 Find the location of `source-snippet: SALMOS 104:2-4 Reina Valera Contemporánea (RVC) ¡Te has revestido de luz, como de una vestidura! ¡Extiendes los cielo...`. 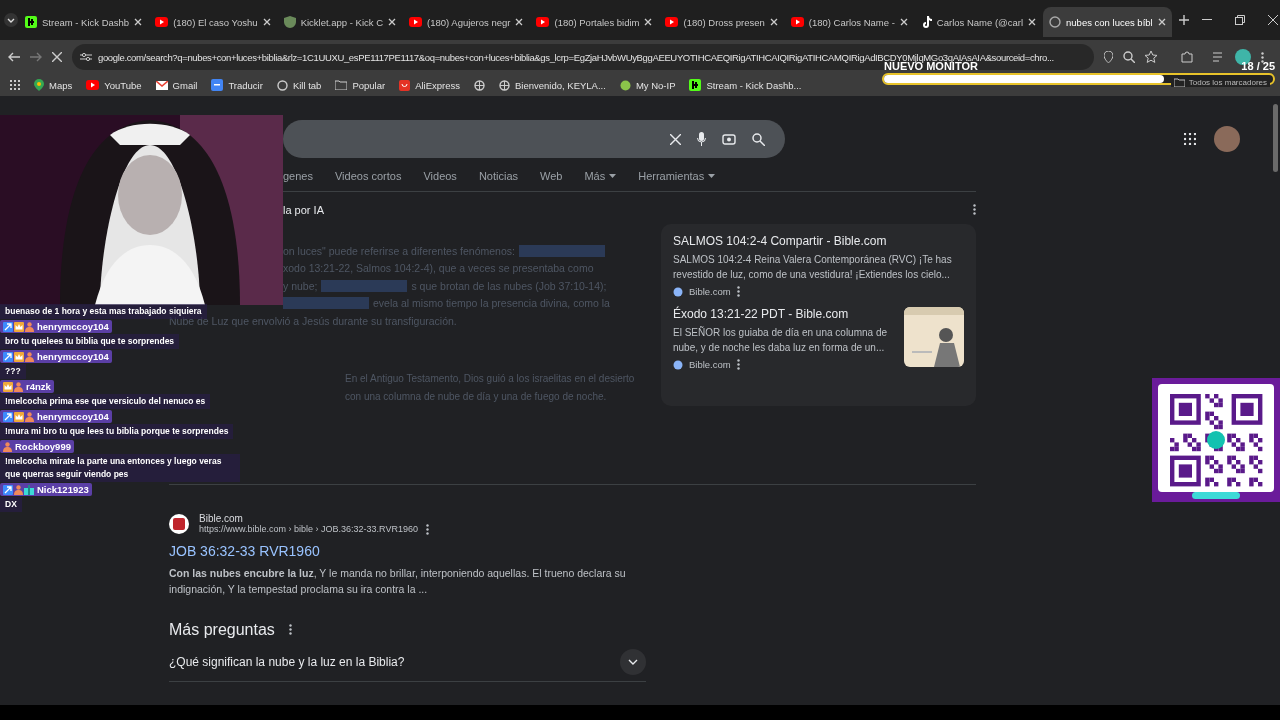

source-snippet: SALMOS 104:2-4 Reina Valera Contemporánea (RVC) ¡Te has revestido de luz, como de una vestidura! ¡Extiendes los cielo... is located at coordinates (813, 267).